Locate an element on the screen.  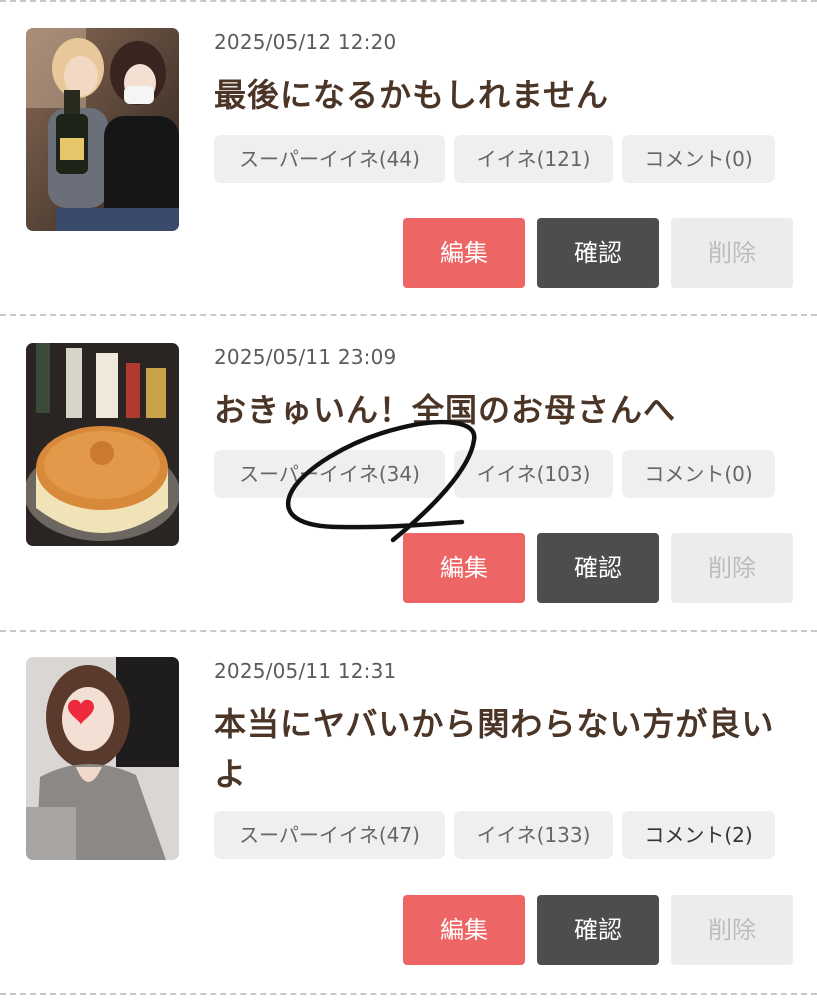
post-title: 本当にヤバいから関わらない方が良いよ is located at coordinates (509, 749).